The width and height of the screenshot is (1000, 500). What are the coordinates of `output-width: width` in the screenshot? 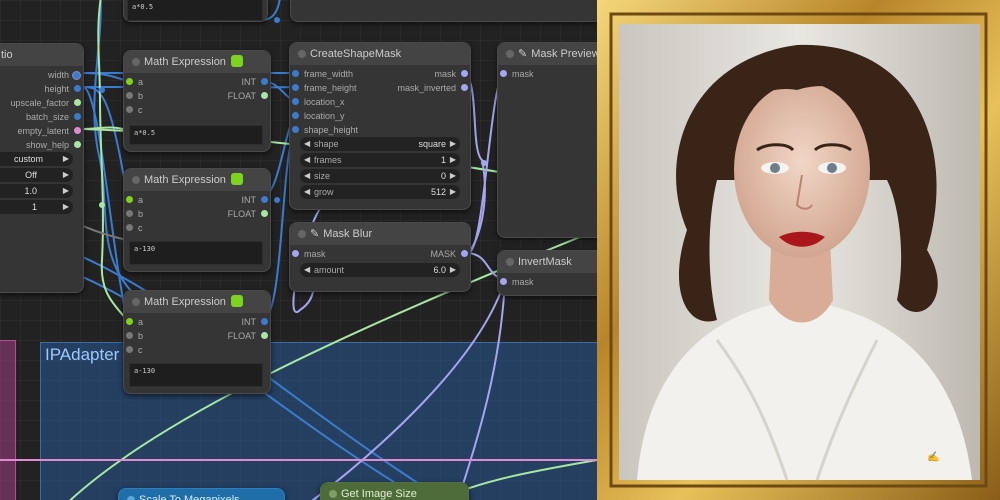 It's located at (64, 75).